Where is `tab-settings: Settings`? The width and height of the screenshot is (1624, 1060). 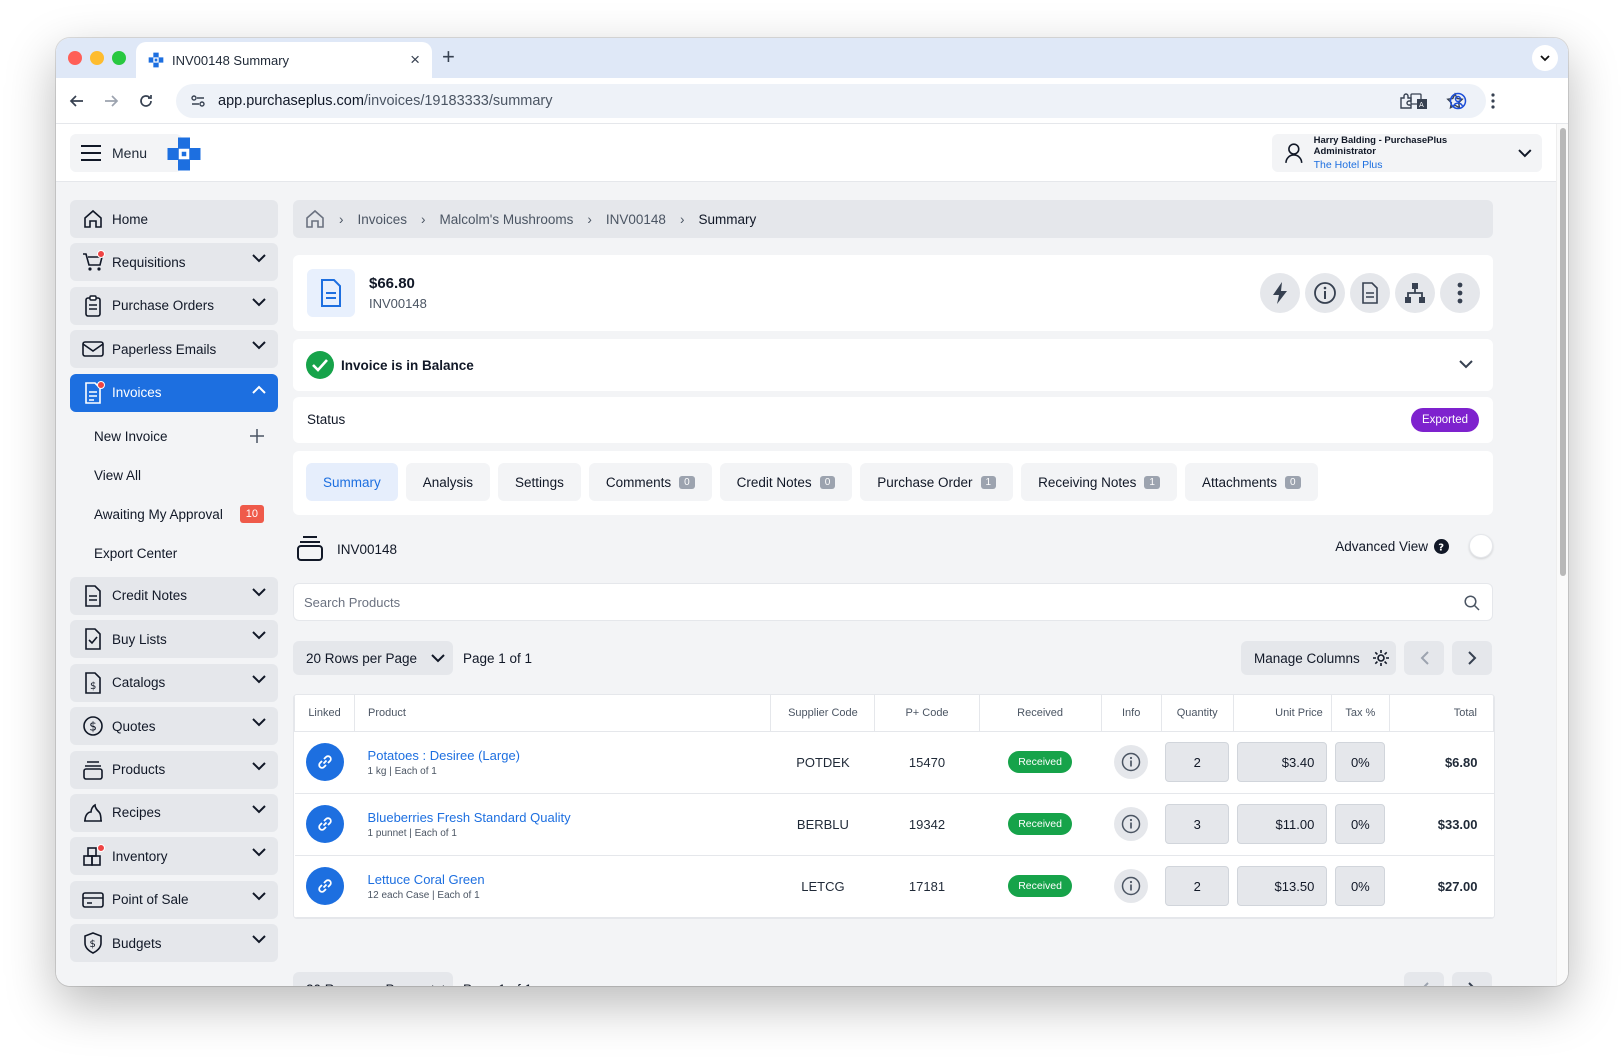
tab-settings: Settings is located at coordinates (539, 482).